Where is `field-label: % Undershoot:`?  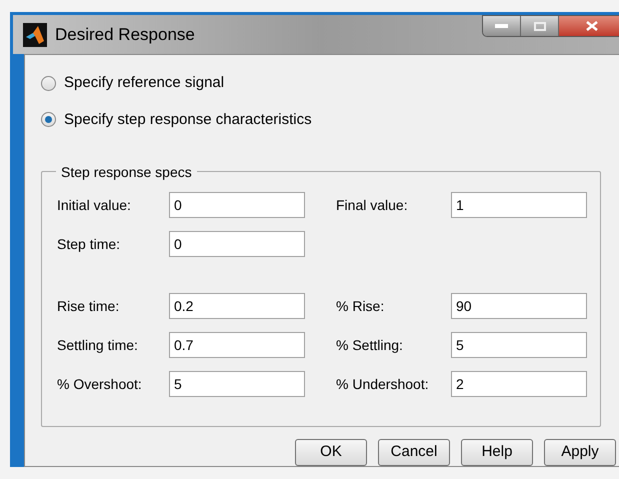
field-label: % Undershoot: is located at coordinates (383, 384).